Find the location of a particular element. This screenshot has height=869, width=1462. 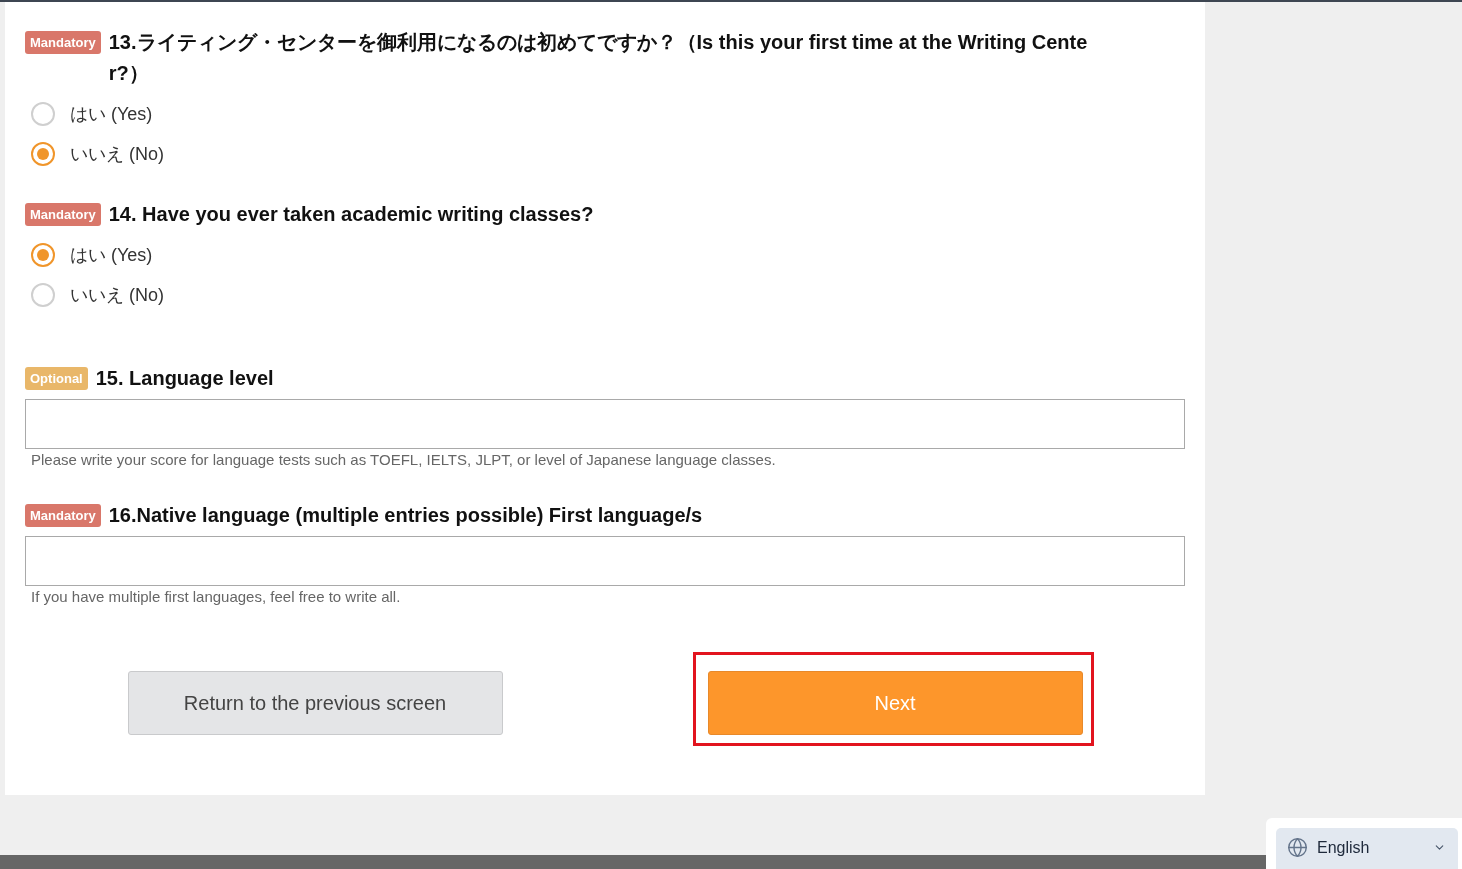

language-value: English is located at coordinates (1343, 847).